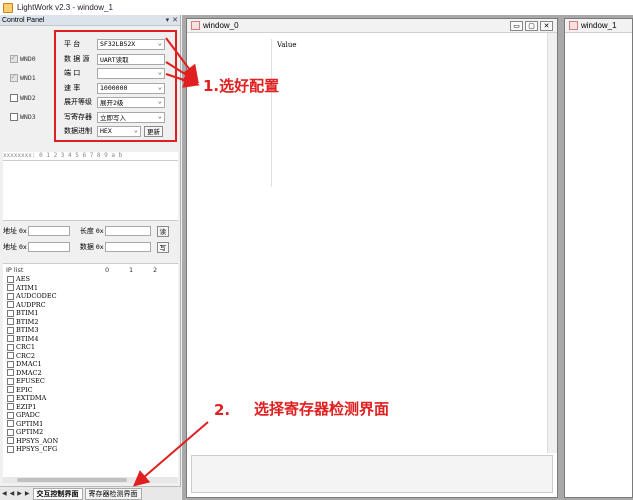  Describe the element at coordinates (90, 322) in the screenshot. I see `ip-list-item: BTIM2` at that location.